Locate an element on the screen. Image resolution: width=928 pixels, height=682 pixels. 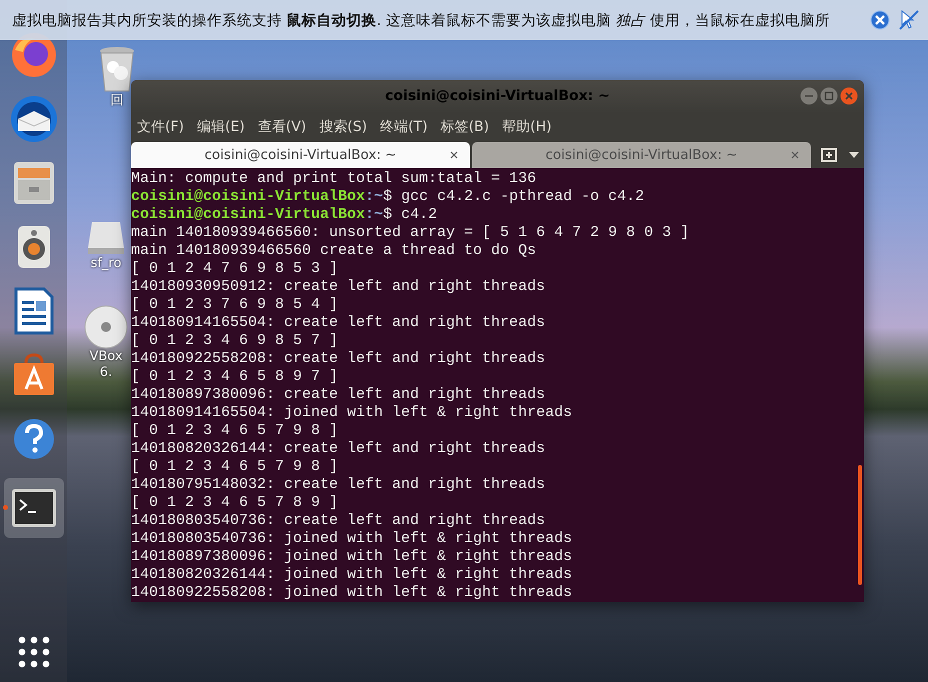
terminal-line: 140180922558208: joined with left & right threads is located at coordinates (352, 593).